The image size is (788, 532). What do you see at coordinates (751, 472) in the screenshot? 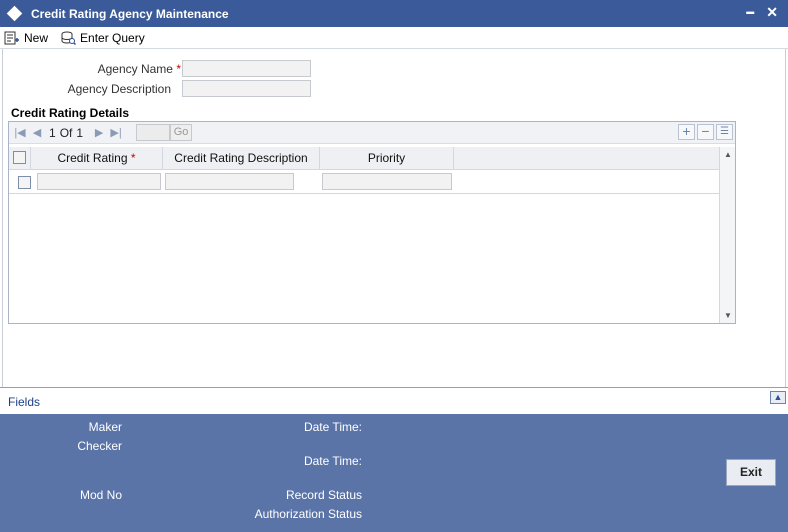
I see `exit-button: Exit` at bounding box center [751, 472].